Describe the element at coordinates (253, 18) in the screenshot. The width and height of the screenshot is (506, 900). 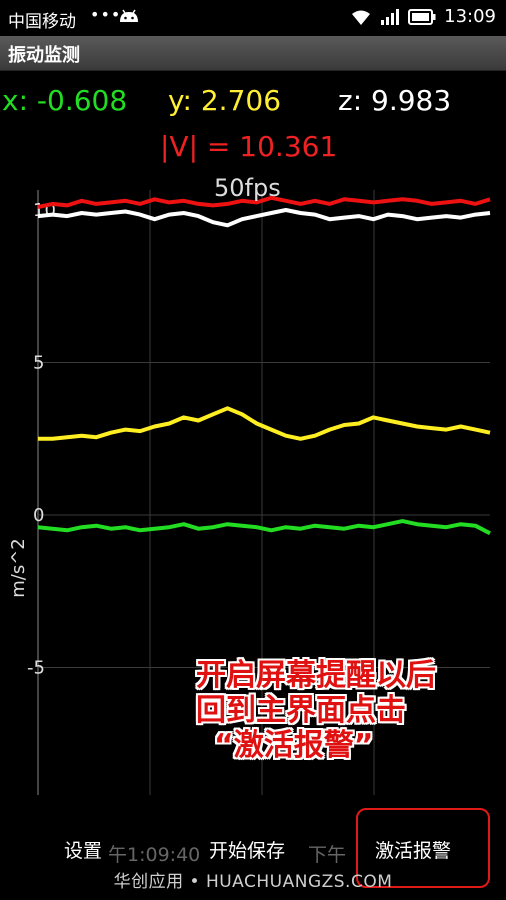
I see `status-bar: 中国移动 ••• 13:09` at that location.